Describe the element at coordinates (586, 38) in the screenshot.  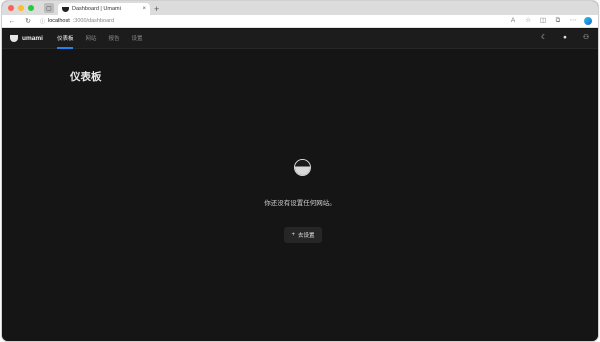
I see `profile-icon: ⚇` at that location.